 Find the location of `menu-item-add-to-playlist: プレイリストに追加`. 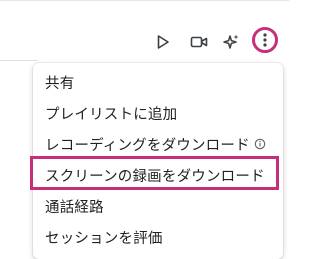

menu-item-add-to-playlist: プレイリストに追加 is located at coordinates (158, 113).